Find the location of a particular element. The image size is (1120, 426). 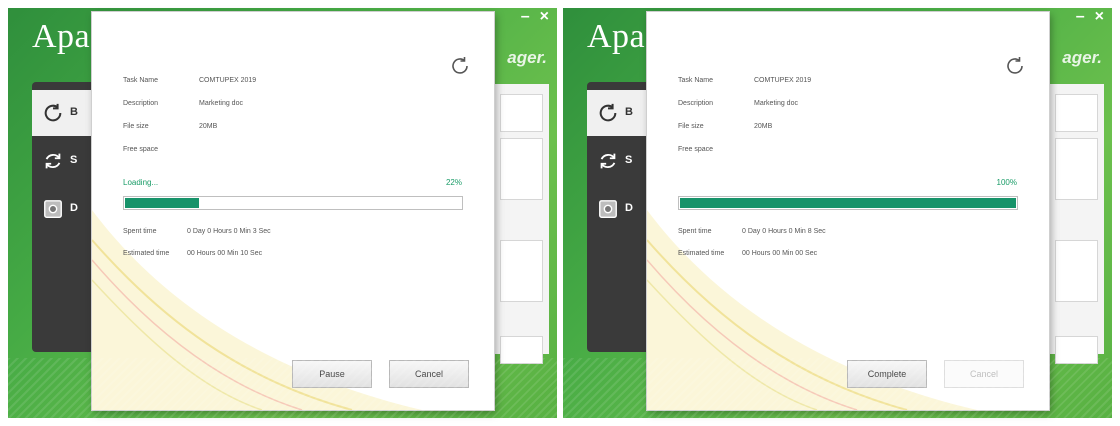

progress-percent: 22% is located at coordinates (453, 182).